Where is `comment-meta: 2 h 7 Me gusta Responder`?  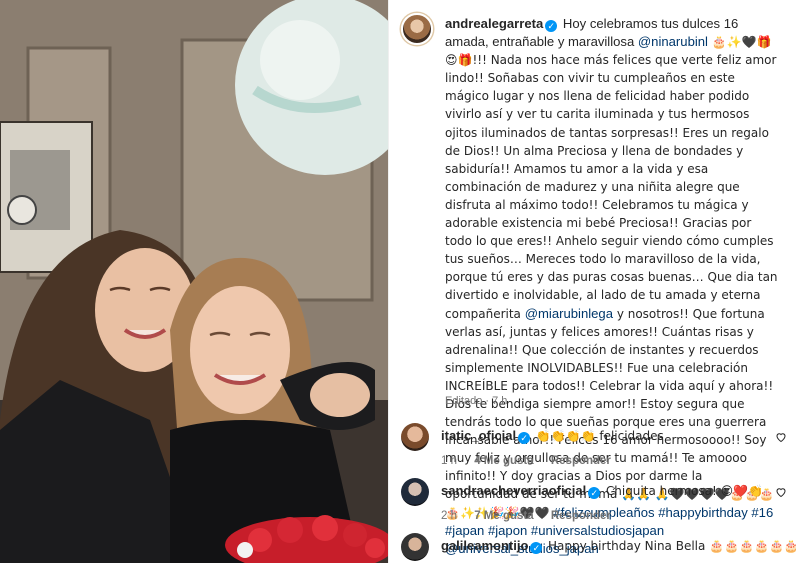 comment-meta: 2 h 7 Me gusta Responder is located at coordinates (533, 516).